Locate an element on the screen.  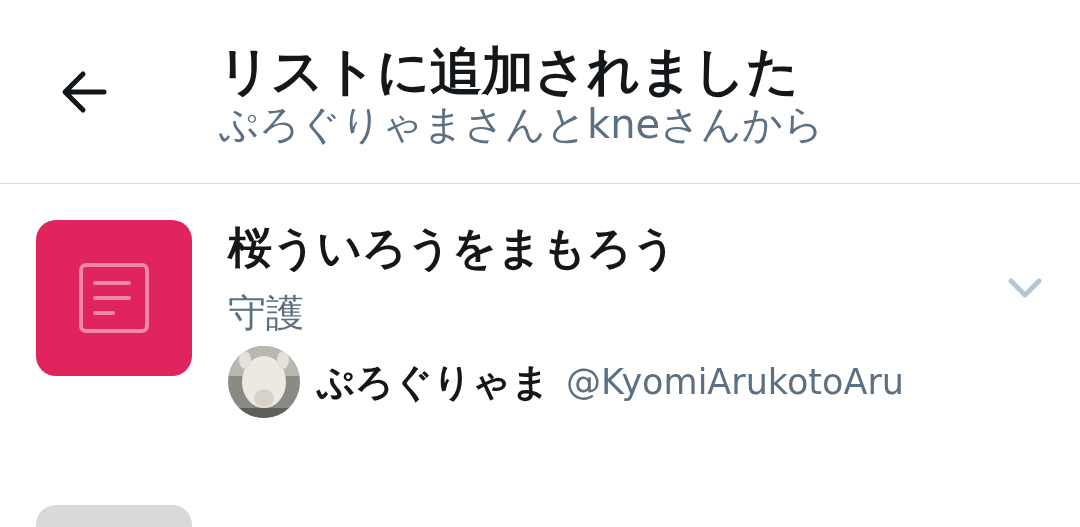
page-title: リストに追加されました is located at coordinates (509, 71).